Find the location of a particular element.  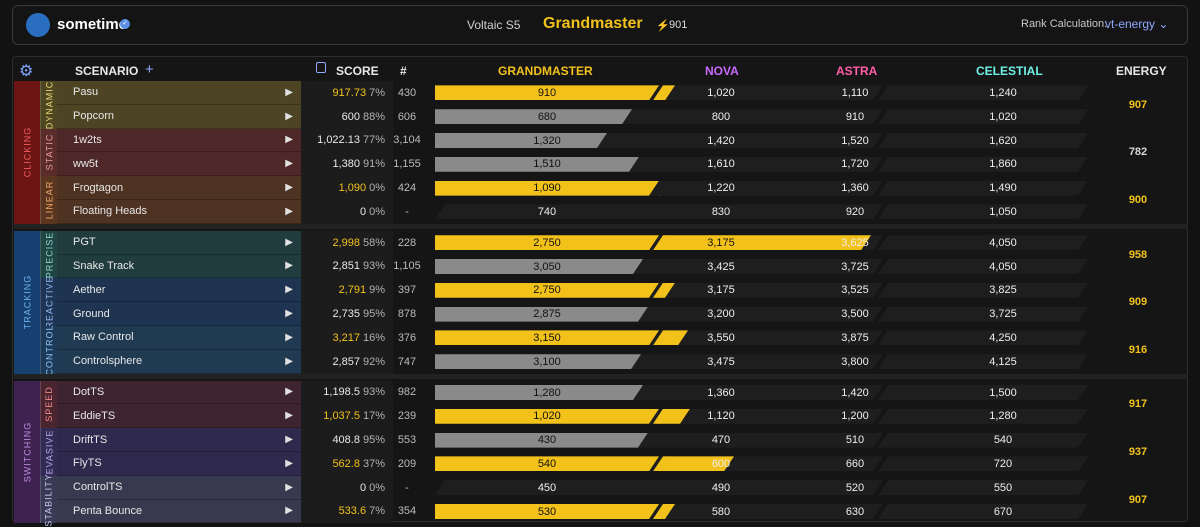

score-value: 2,791 is located at coordinates (352, 290).